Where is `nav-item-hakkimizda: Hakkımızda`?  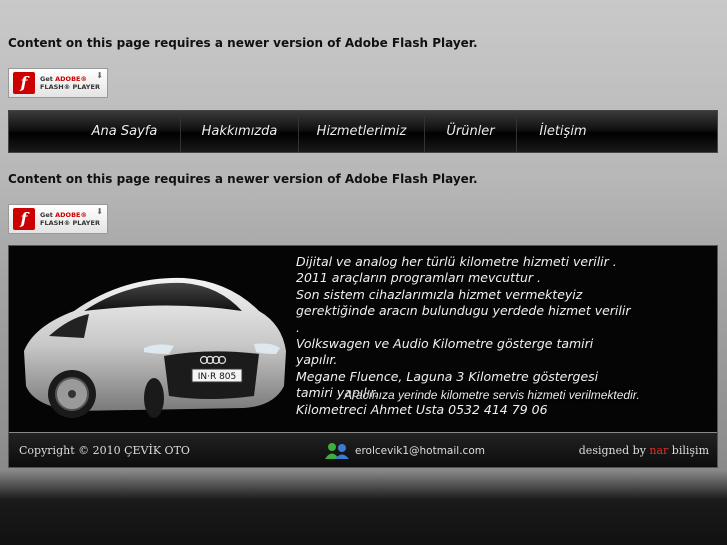
nav-item-hakkimizda: Hakkımızda is located at coordinates (240, 131).